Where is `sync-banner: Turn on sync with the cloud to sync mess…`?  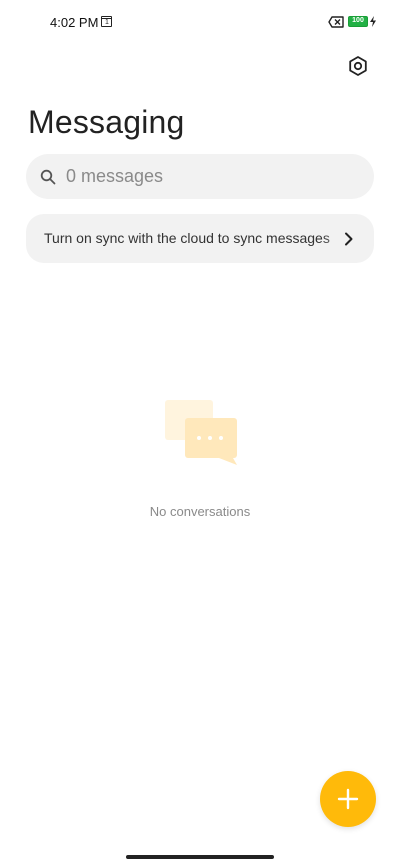 sync-banner: Turn on sync with the cloud to sync mess… is located at coordinates (200, 238).